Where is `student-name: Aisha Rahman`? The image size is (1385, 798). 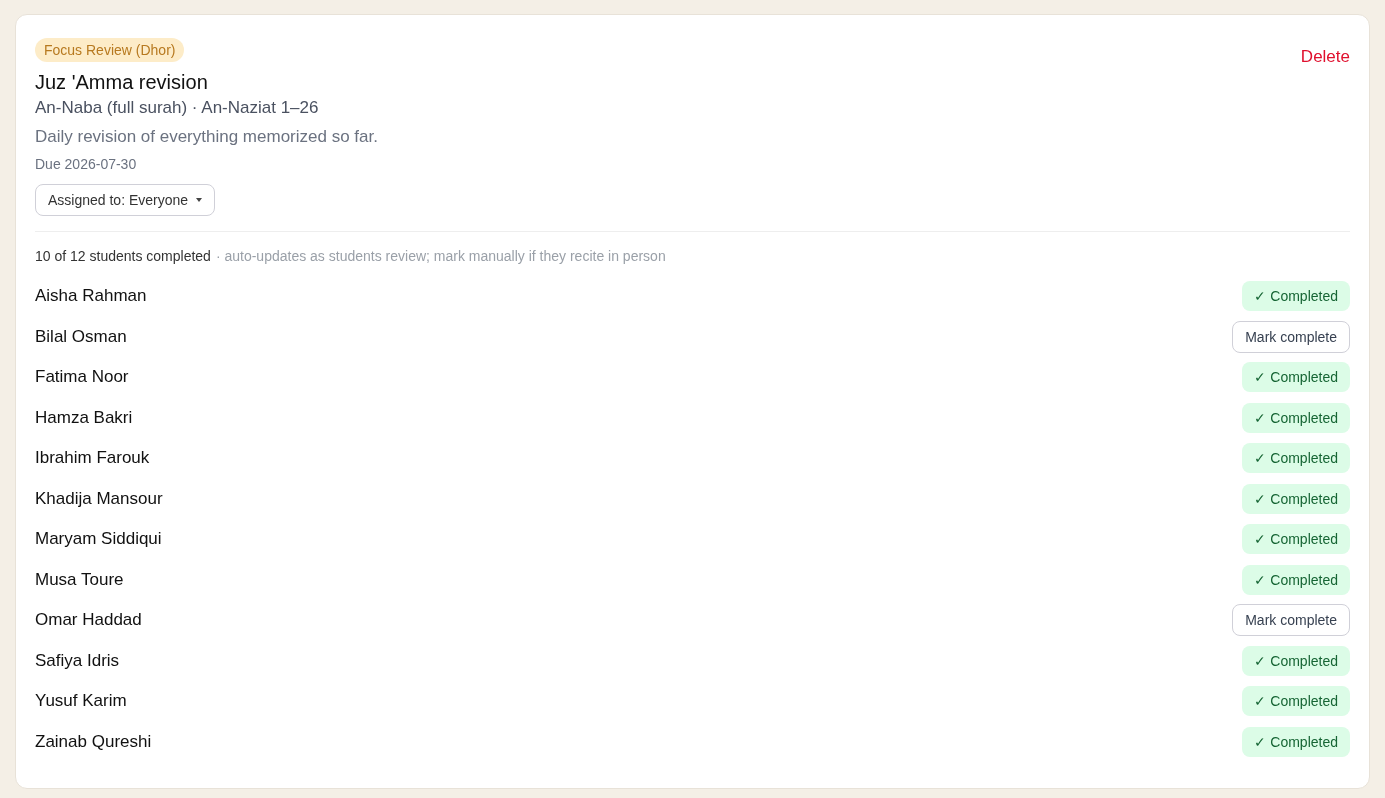
student-name: Aisha Rahman is located at coordinates (91, 296).